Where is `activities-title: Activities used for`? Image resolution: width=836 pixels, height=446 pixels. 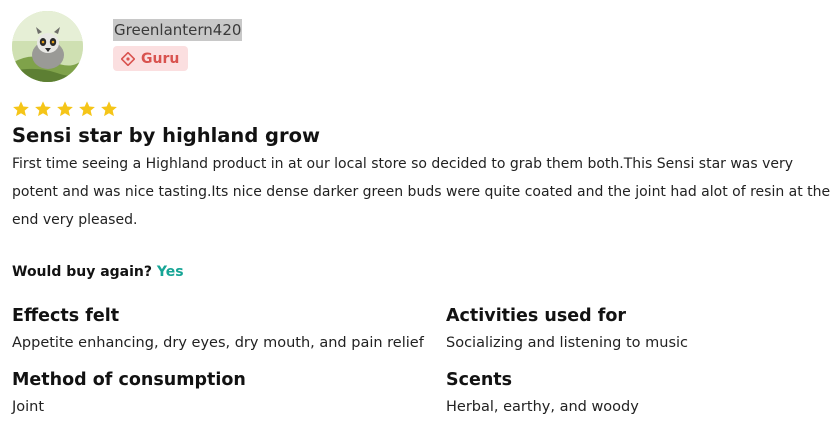
activities-title: Activities used for is located at coordinates (536, 316).